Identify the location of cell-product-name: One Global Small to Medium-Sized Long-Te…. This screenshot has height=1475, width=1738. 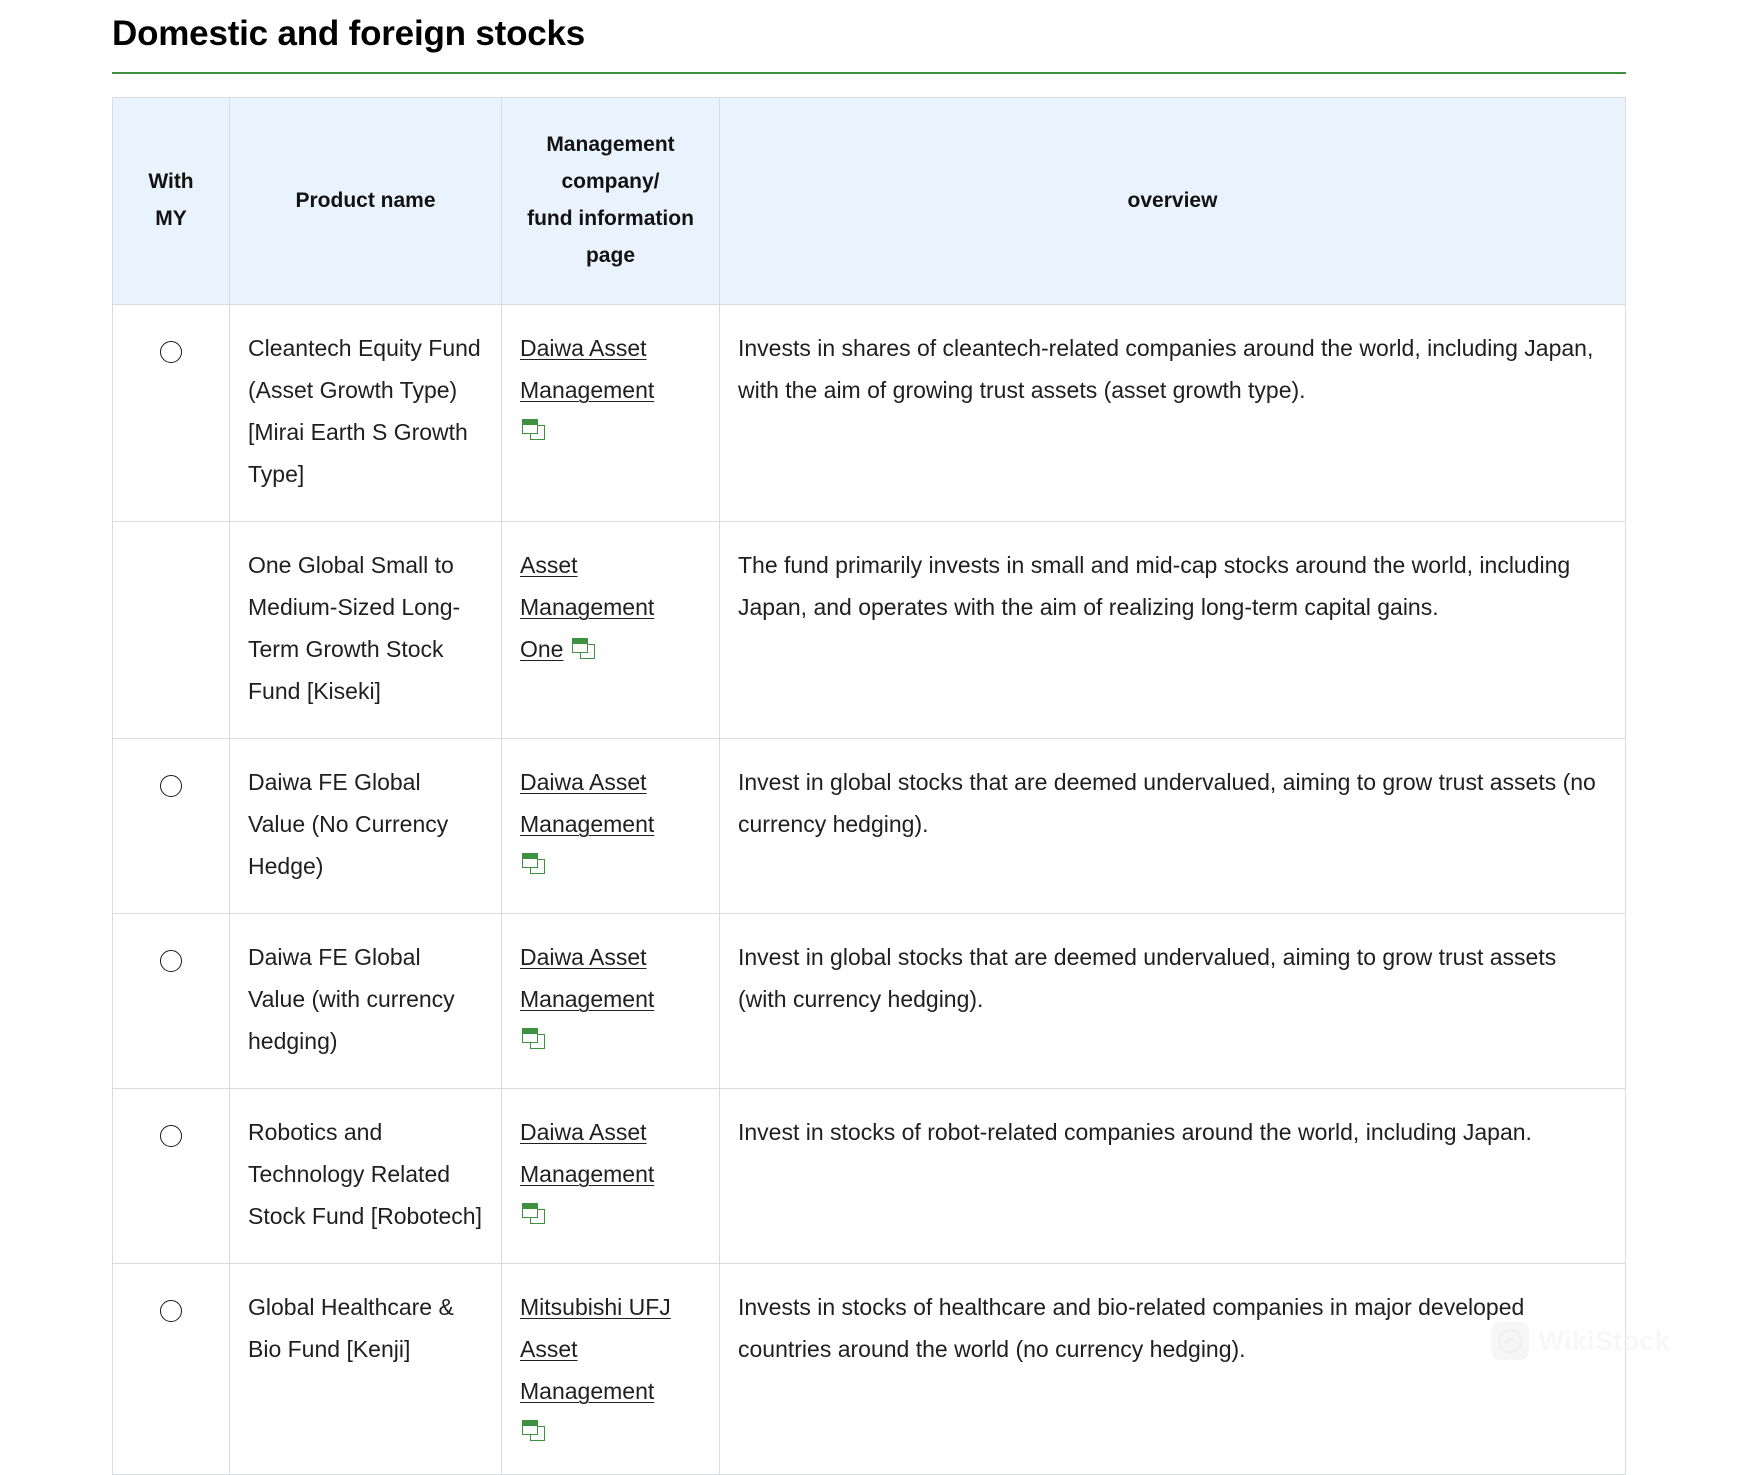
(365, 630).